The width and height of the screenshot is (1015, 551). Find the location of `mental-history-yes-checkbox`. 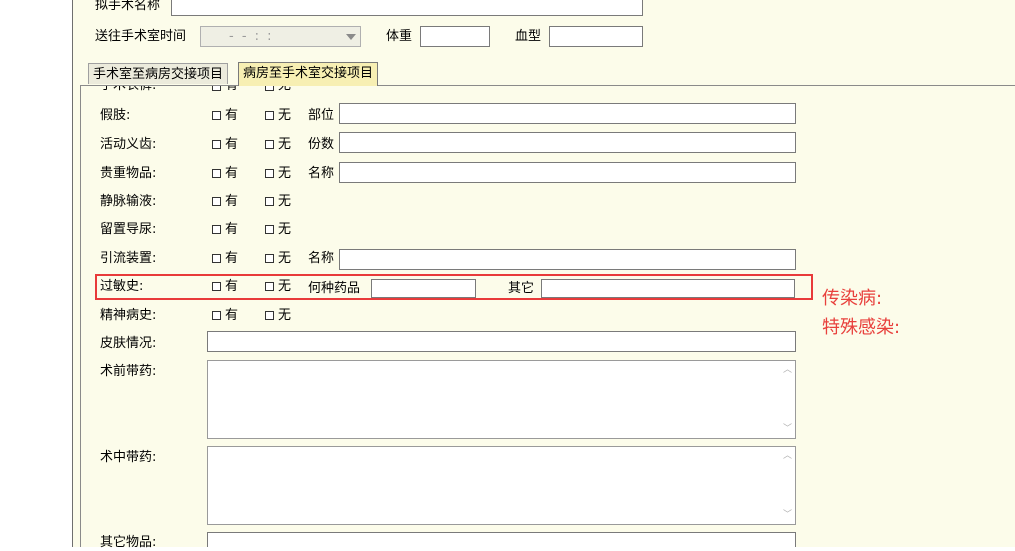

mental-history-yes-checkbox is located at coordinates (216, 315).